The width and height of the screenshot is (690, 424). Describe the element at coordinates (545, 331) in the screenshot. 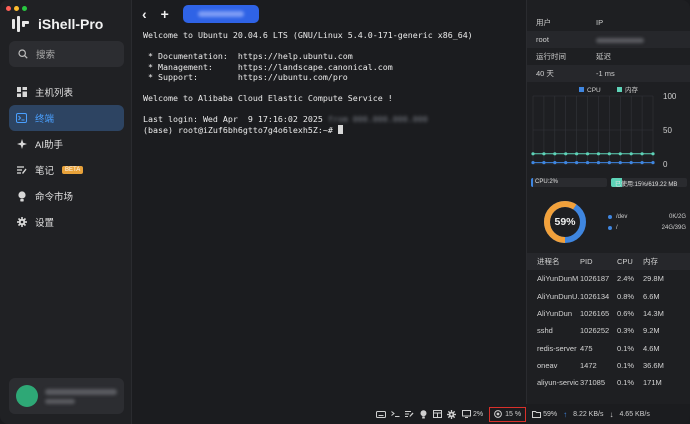

I see `process-name: sshd` at that location.